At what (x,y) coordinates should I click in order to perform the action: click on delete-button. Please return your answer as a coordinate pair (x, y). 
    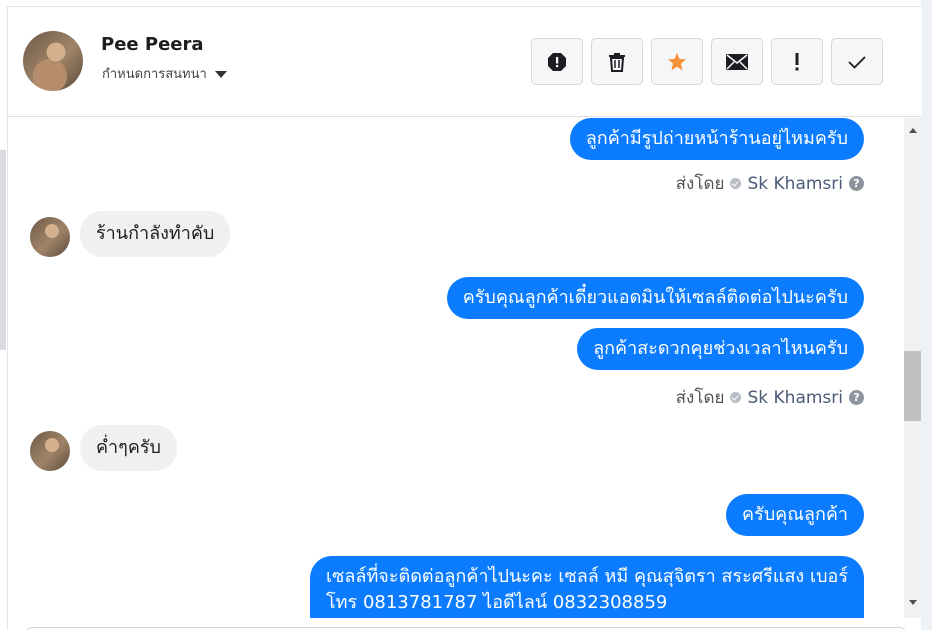
    Looking at the image, I should click on (617, 61).